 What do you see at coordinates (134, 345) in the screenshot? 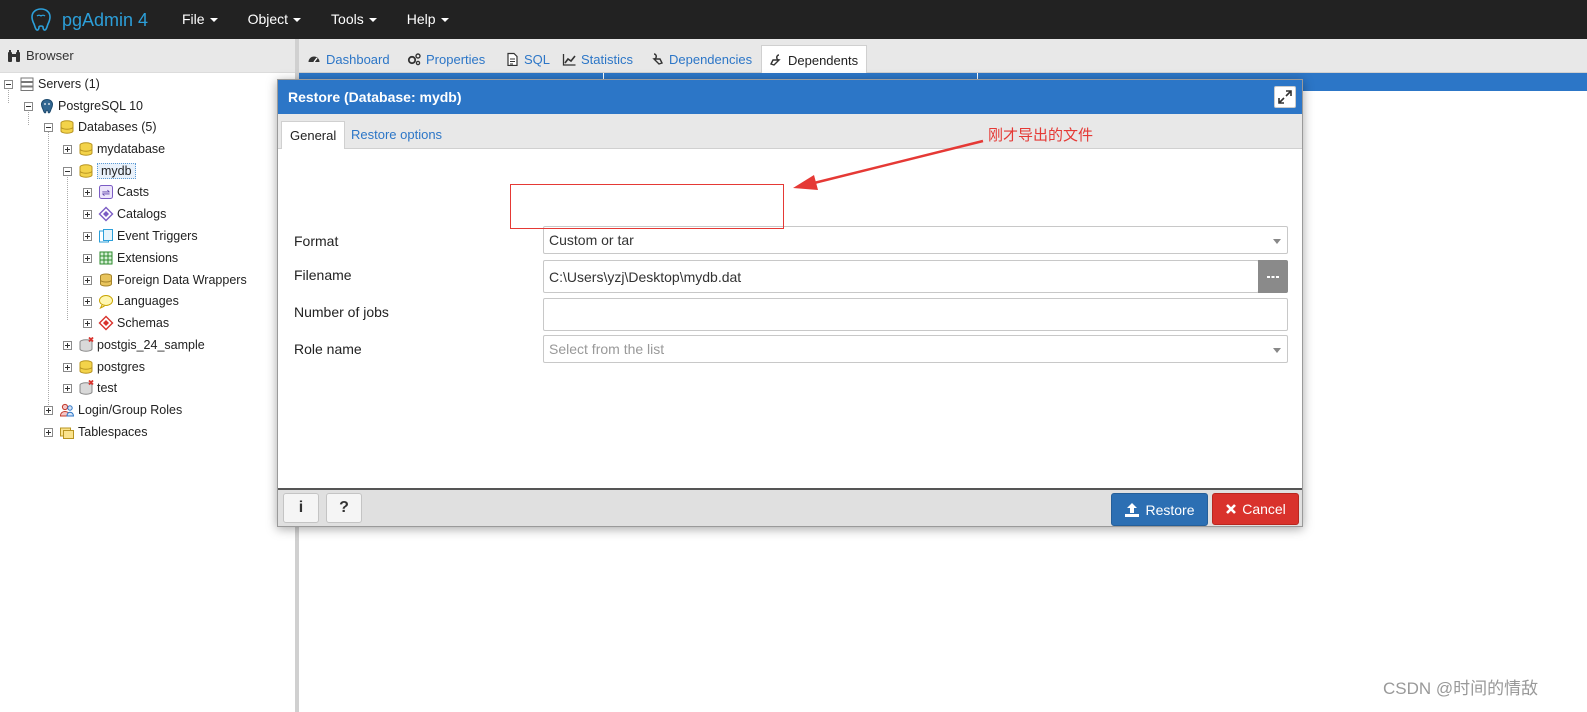
I see `tree-node: postgis_24_sample` at bounding box center [134, 345].